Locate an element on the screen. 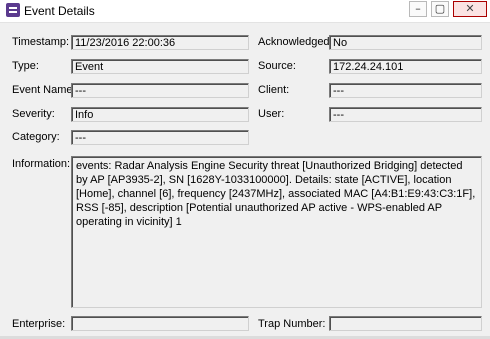  type-field: Event is located at coordinates (160, 66).